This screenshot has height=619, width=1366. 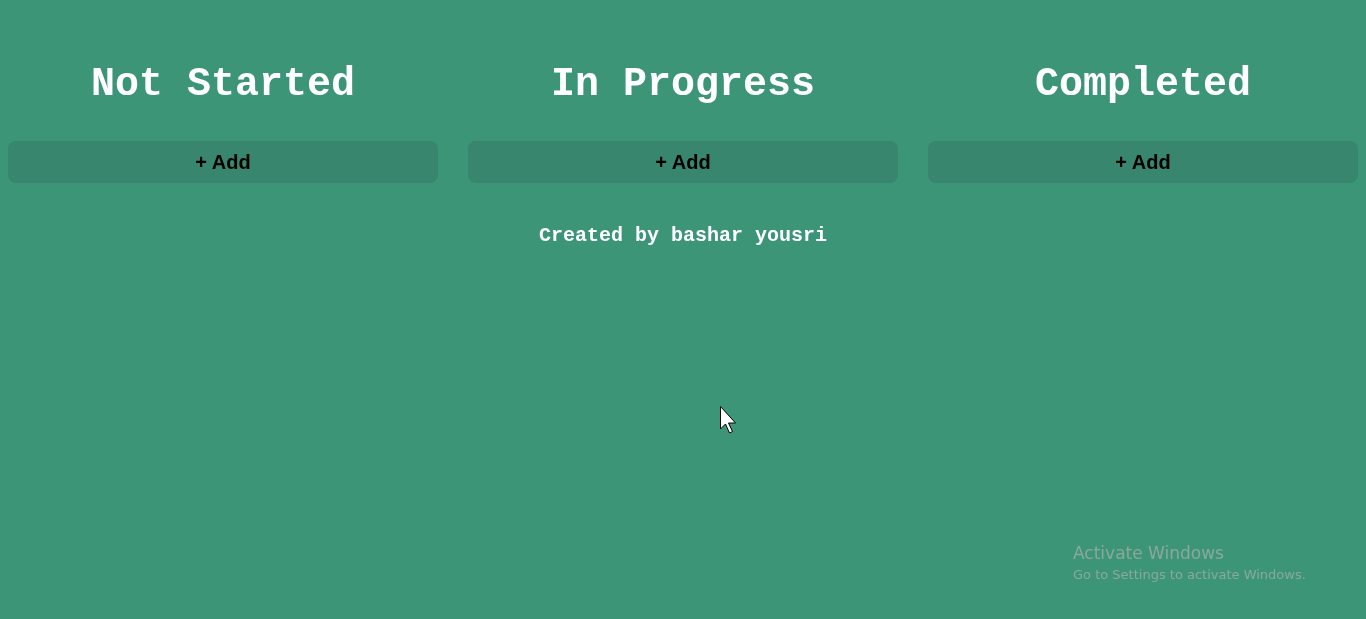 I want to click on credit-text: Created by bashar yousri, so click(x=682, y=236).